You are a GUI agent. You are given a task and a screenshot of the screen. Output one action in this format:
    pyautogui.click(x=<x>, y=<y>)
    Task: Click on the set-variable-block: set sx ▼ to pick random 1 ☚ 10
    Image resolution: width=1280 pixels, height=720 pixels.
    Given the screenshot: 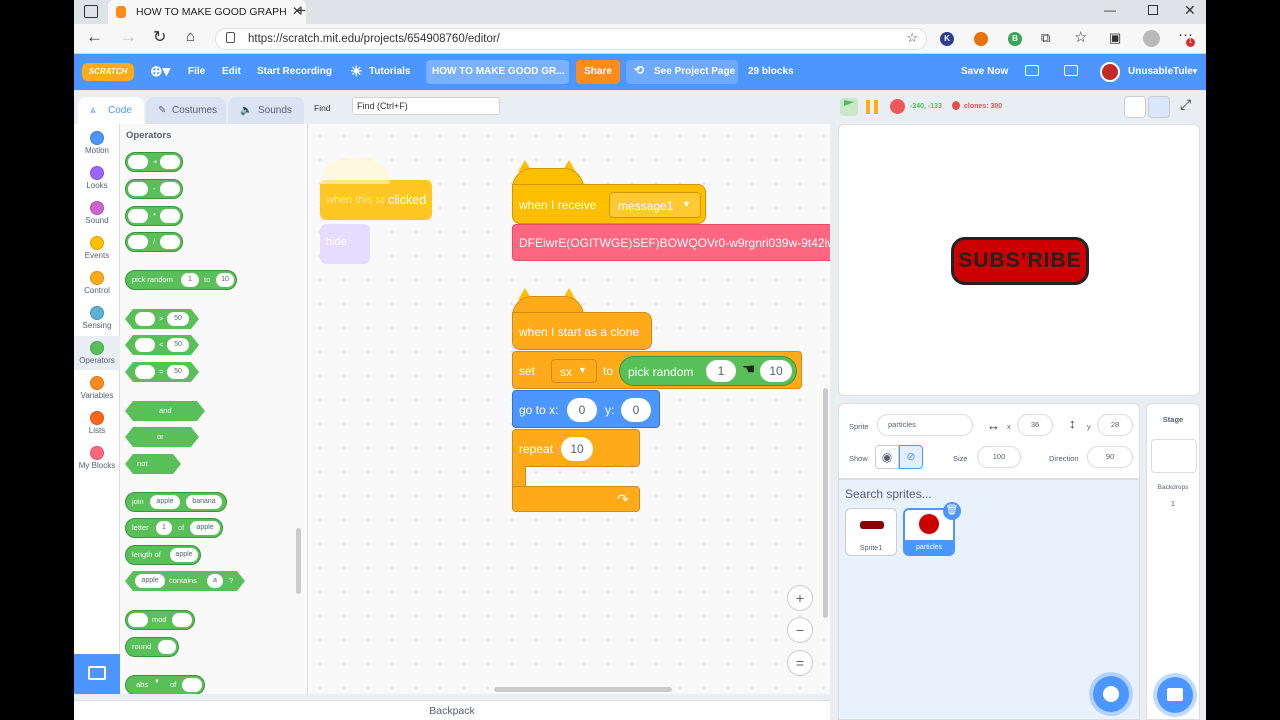 What is the action you would take?
    pyautogui.click(x=657, y=370)
    